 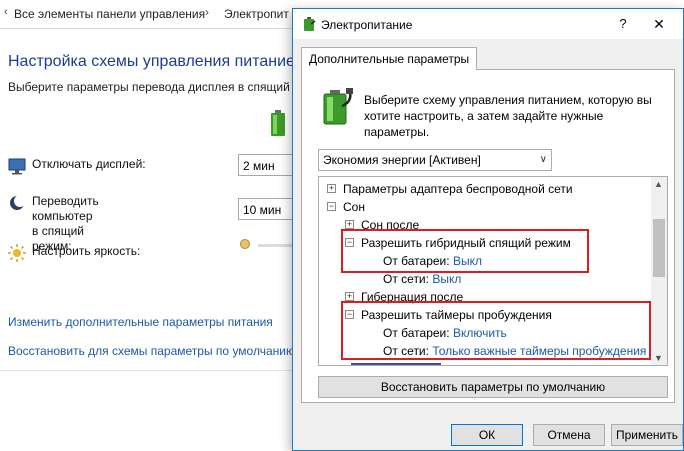 What do you see at coordinates (659, 24) in the screenshot?
I see `close-button: ✕` at bounding box center [659, 24].